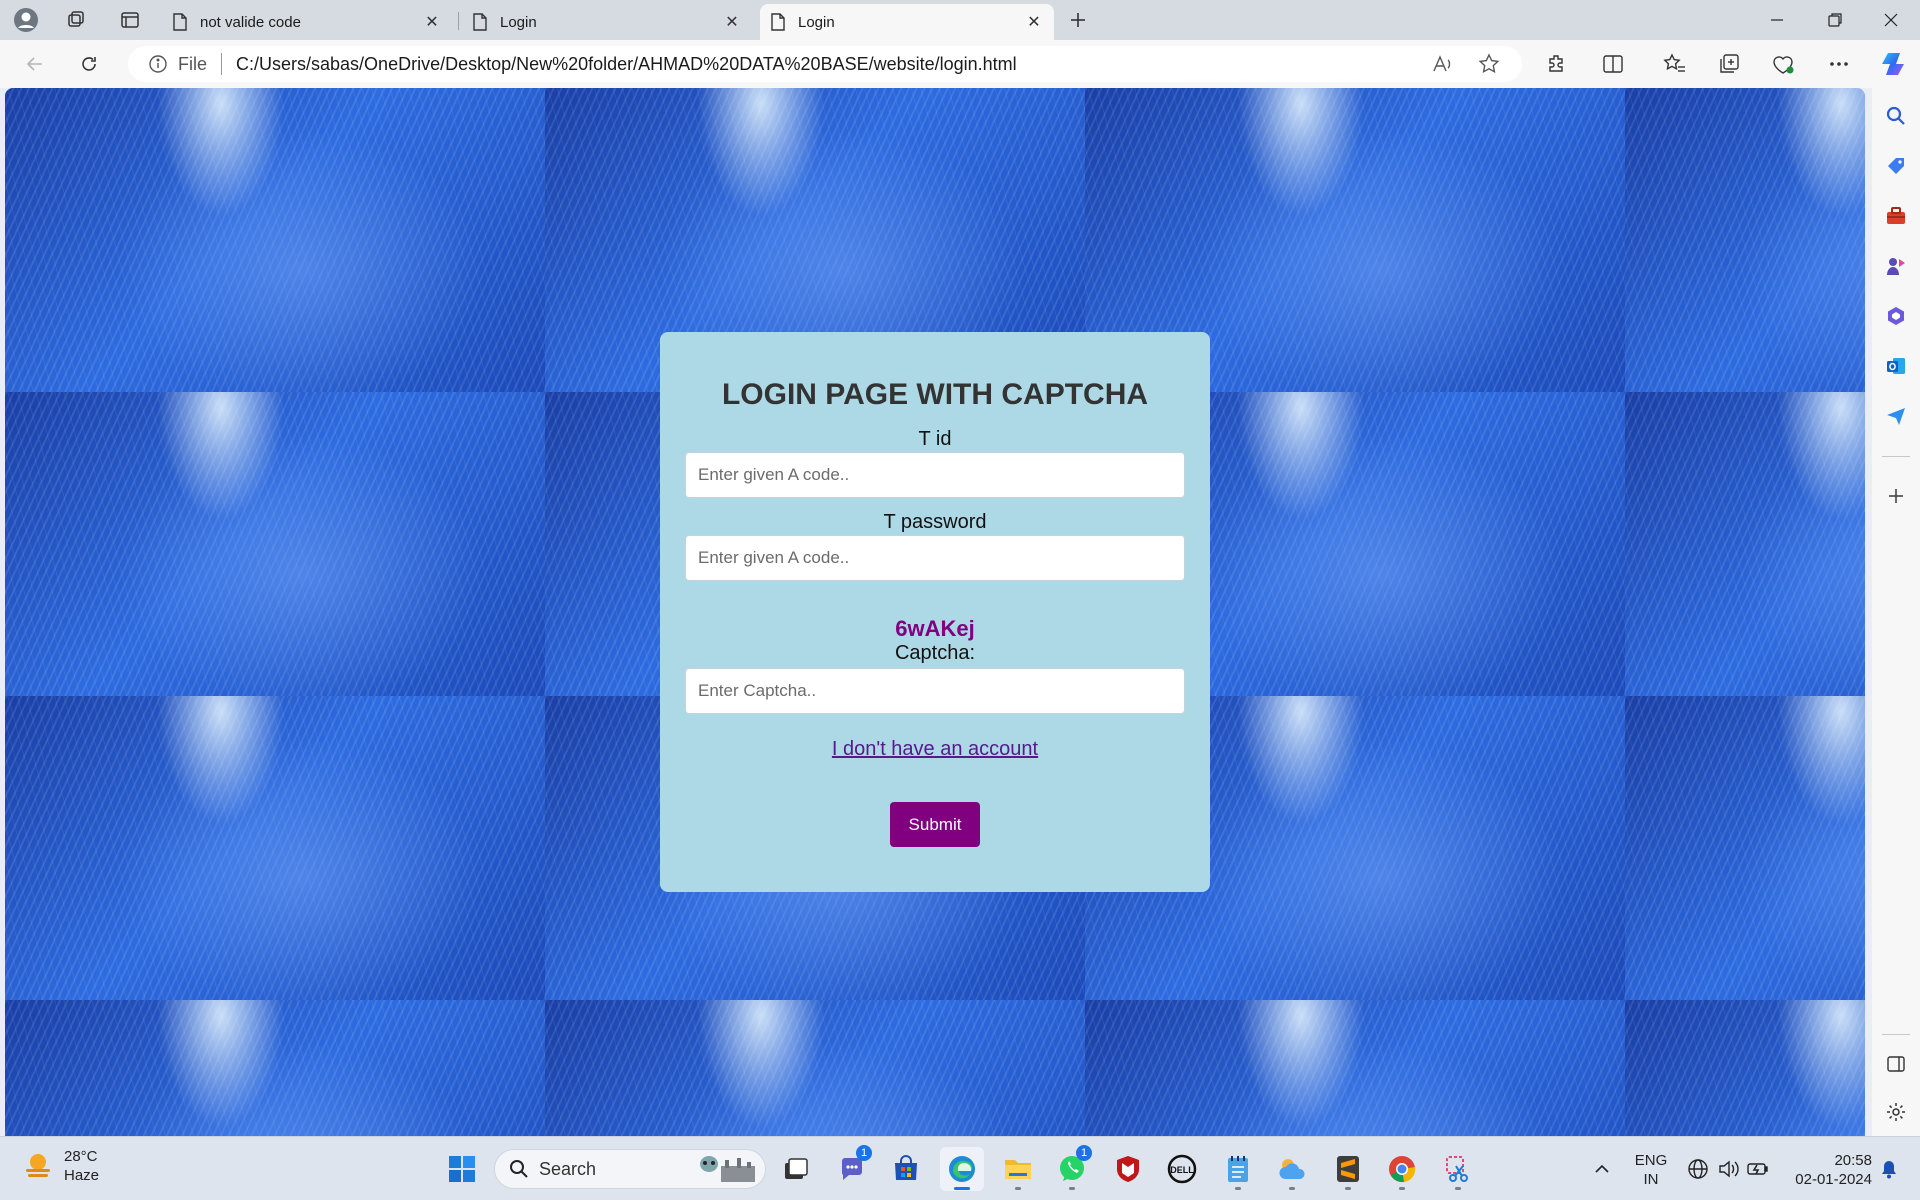 Image resolution: width=1920 pixels, height=1200 pixels. I want to click on notepad-button, so click(1238, 1169).